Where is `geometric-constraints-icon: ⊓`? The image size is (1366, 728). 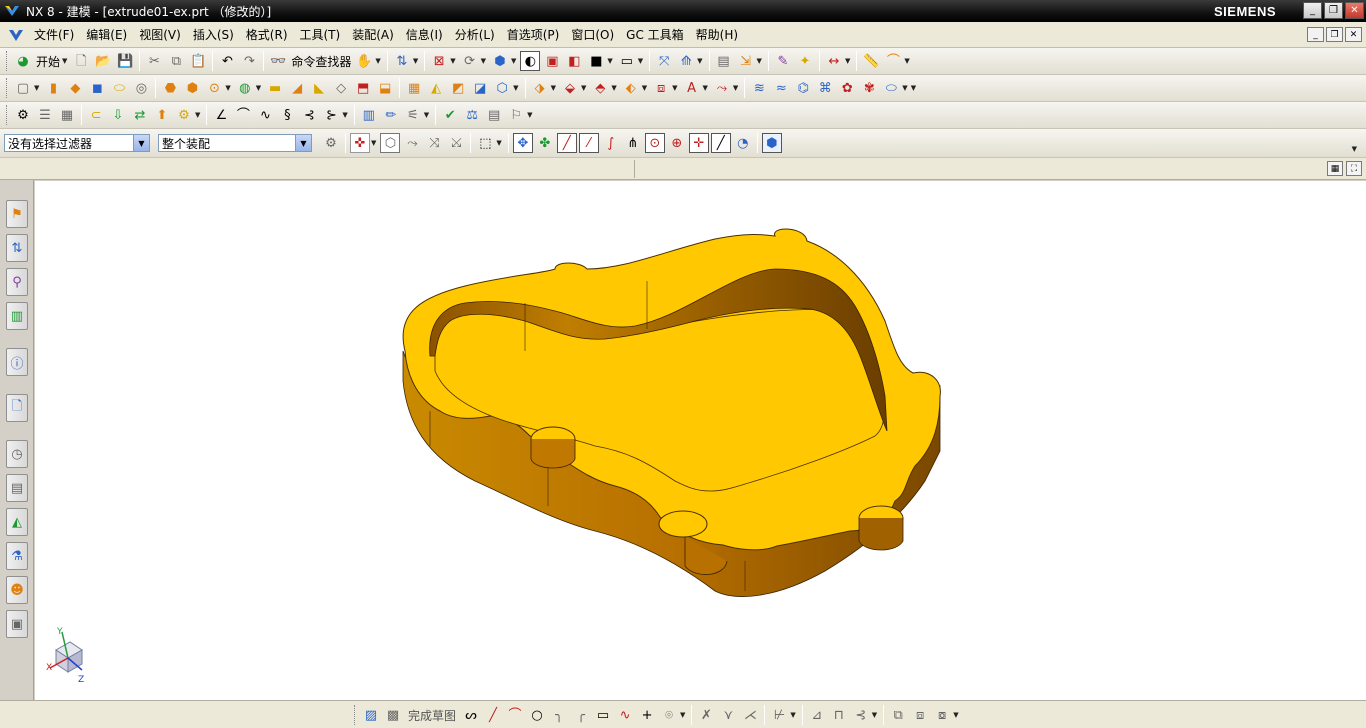
geometric-constraints-icon: ⊓ is located at coordinates (839, 715).